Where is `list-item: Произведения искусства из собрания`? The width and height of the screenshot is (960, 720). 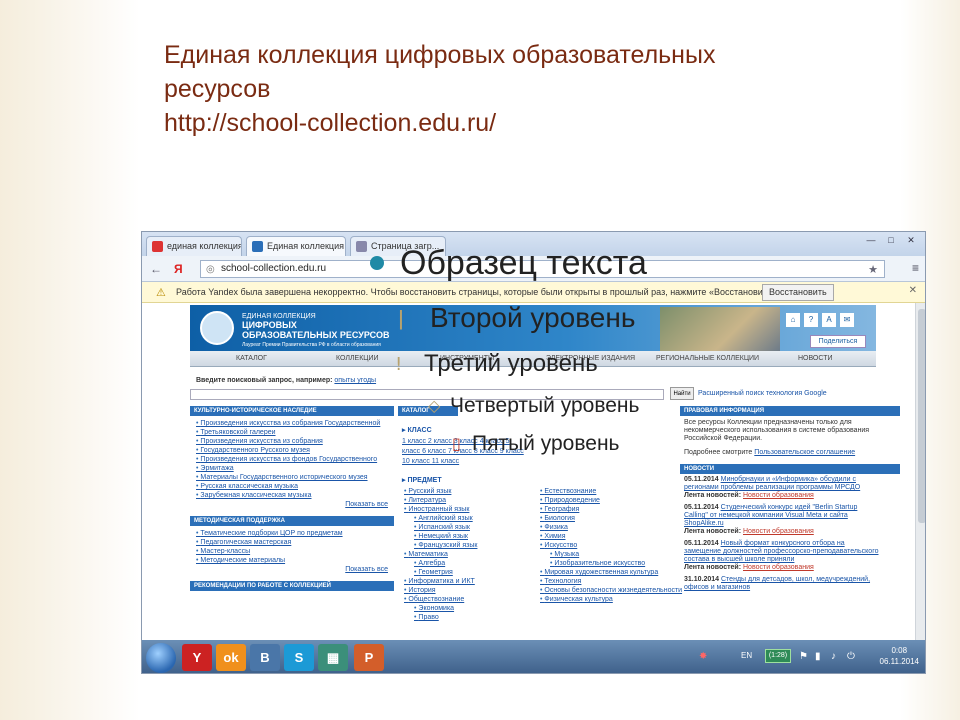 list-item: Произведения искусства из собрания is located at coordinates (295, 441).